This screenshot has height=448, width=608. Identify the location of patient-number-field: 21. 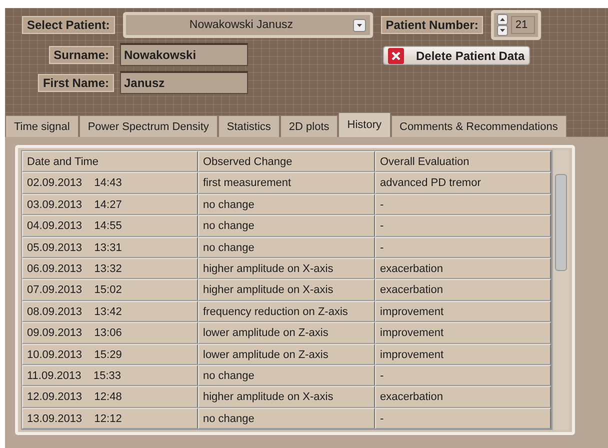
(523, 25).